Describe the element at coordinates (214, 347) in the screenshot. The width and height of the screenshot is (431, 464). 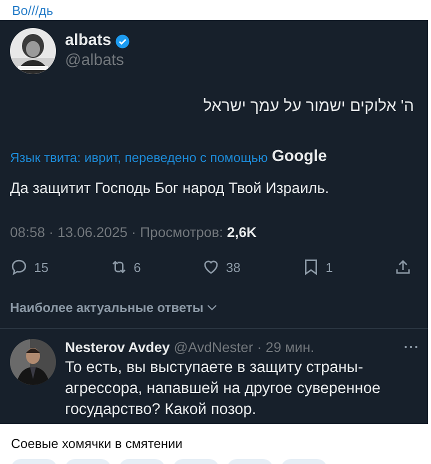
I see `reply-author-handle: @AvdNester` at that location.